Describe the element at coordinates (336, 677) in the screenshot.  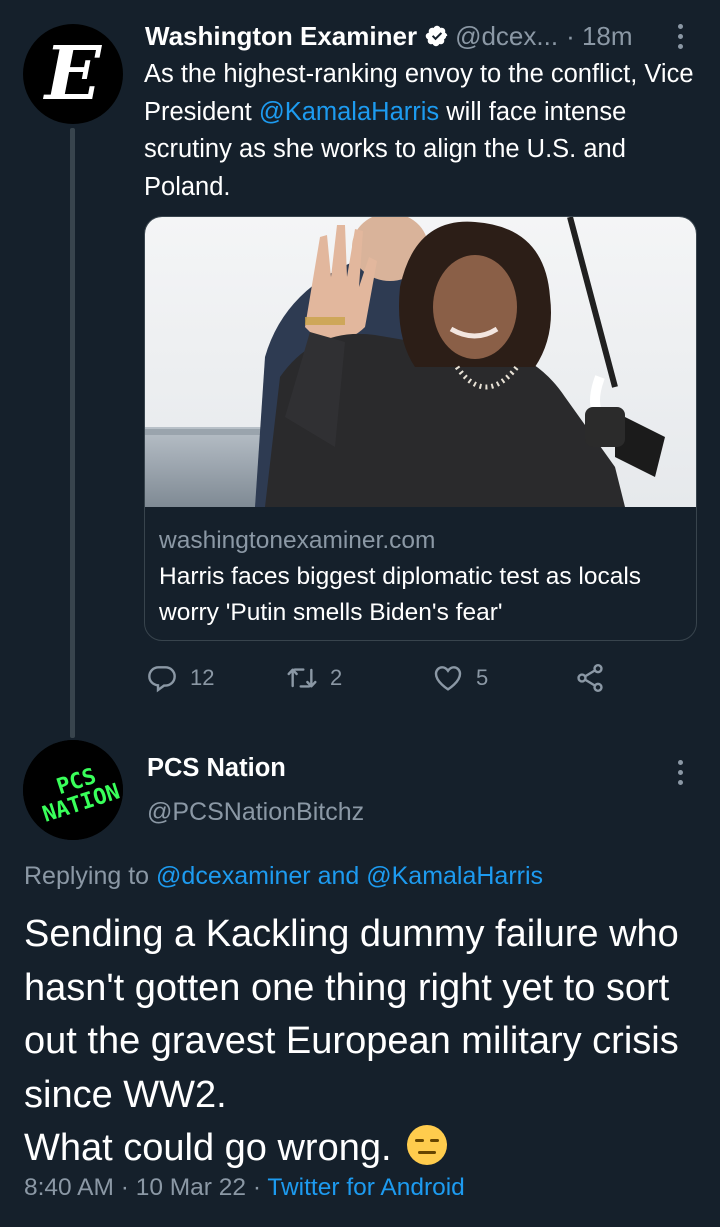
I see `retweet-count: 2` at that location.